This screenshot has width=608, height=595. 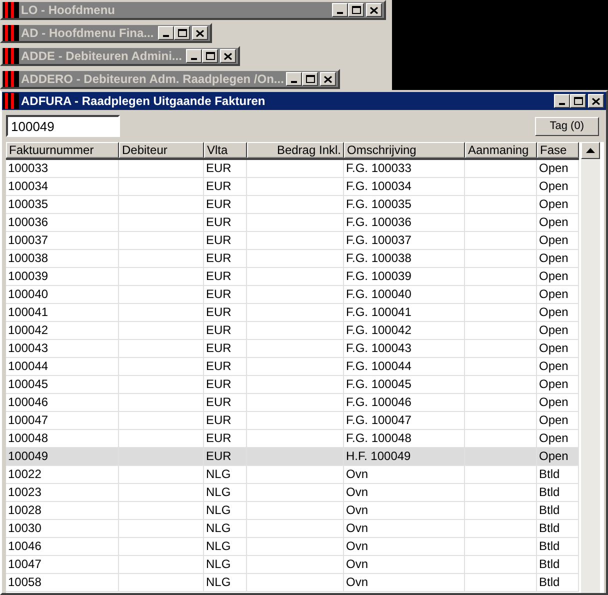 What do you see at coordinates (404, 150) in the screenshot?
I see `column-header: Omschrijving` at bounding box center [404, 150].